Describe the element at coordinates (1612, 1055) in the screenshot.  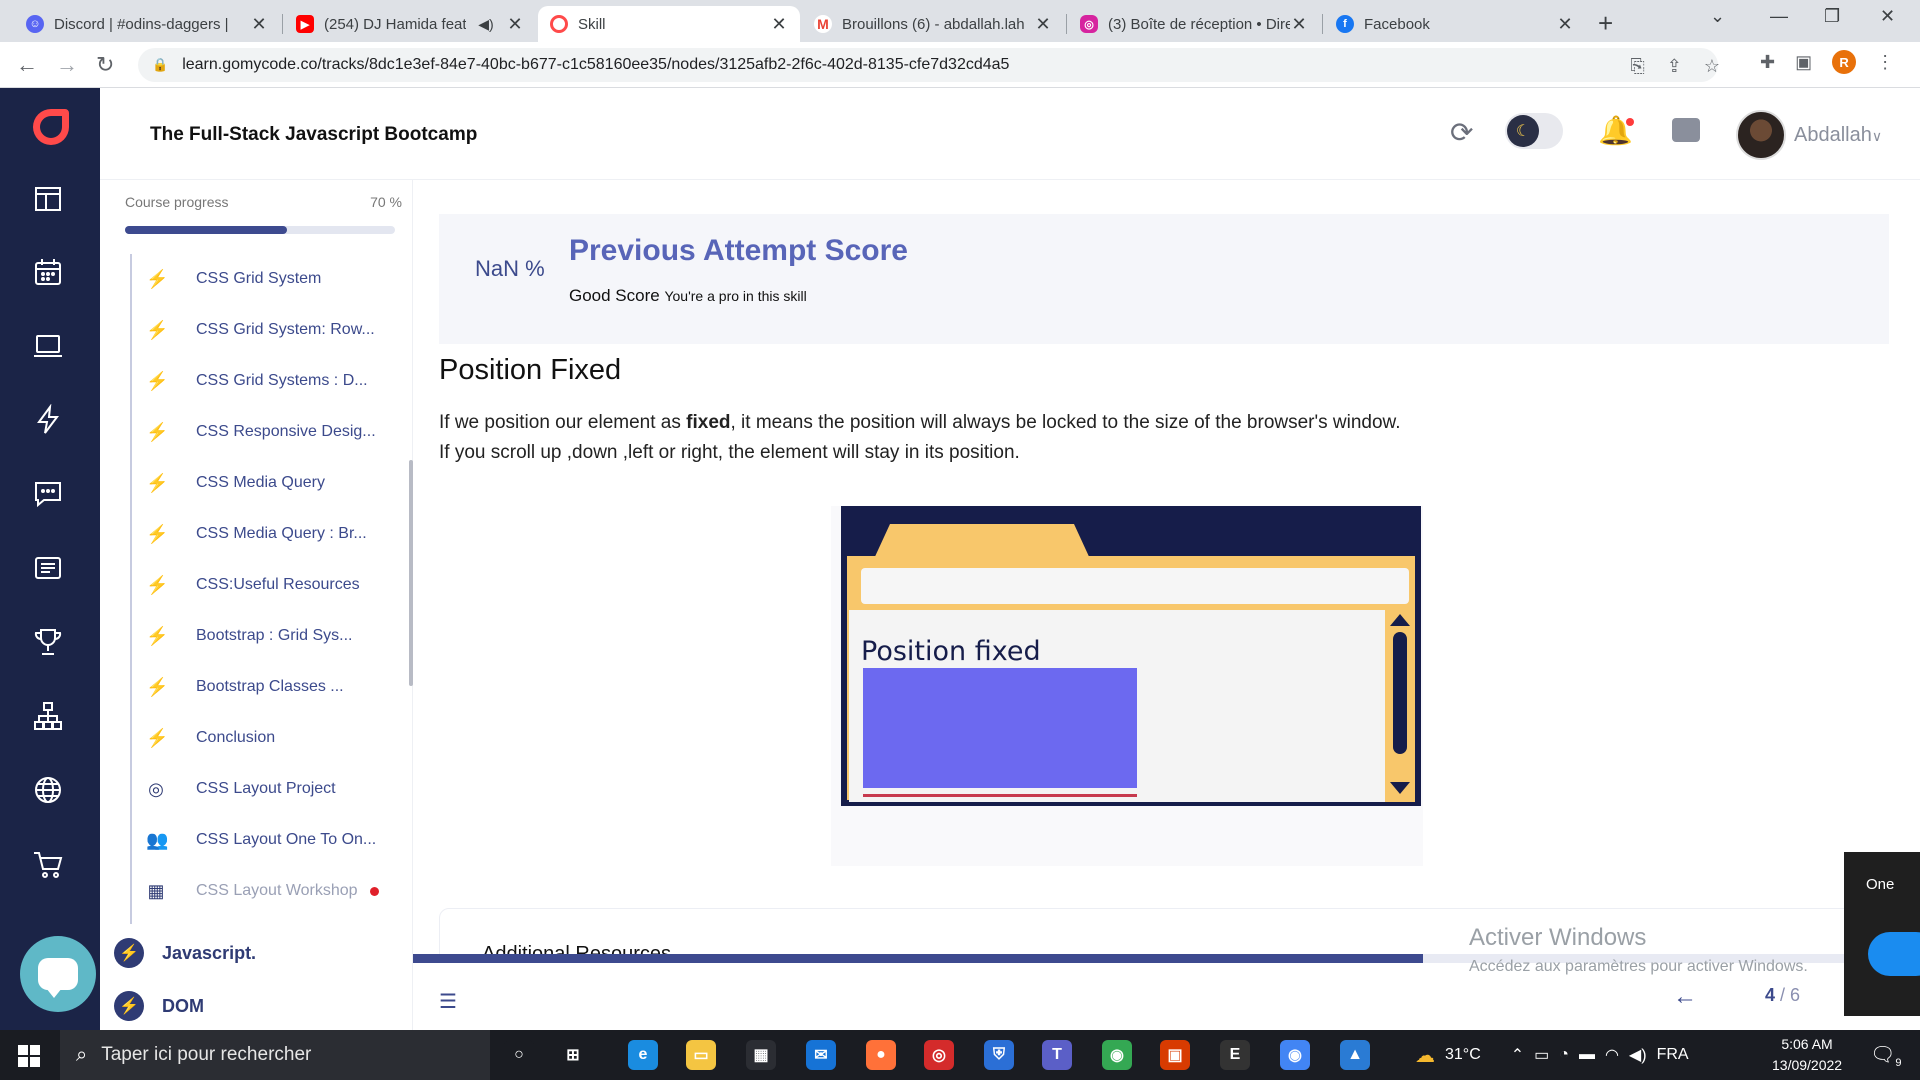
I see `wifi-icon: ◠` at that location.